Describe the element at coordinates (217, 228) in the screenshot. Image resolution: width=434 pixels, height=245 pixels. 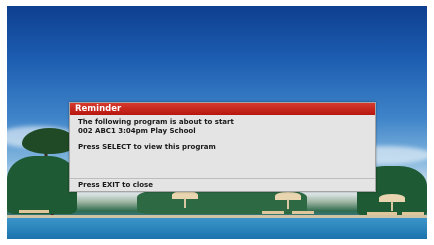
I see `pool-water` at that location.